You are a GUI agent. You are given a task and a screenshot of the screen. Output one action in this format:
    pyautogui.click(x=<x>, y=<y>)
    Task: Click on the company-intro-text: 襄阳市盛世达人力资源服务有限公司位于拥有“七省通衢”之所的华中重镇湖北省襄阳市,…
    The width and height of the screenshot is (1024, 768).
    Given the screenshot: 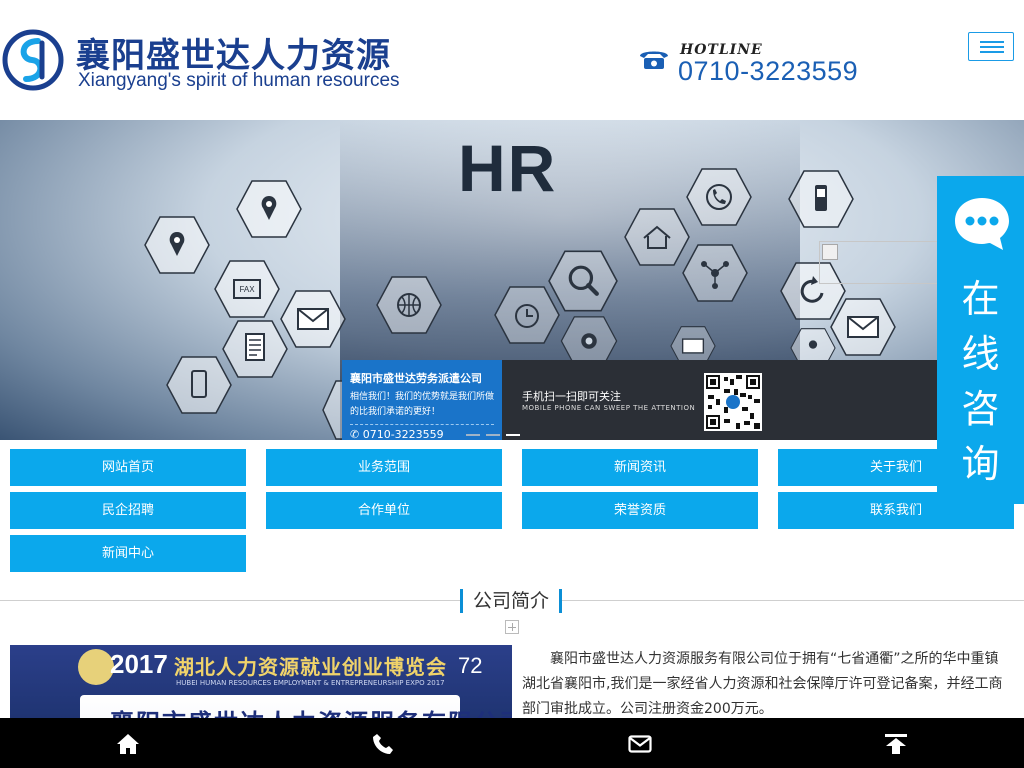 What is the action you would take?
    pyautogui.click(x=762, y=684)
    